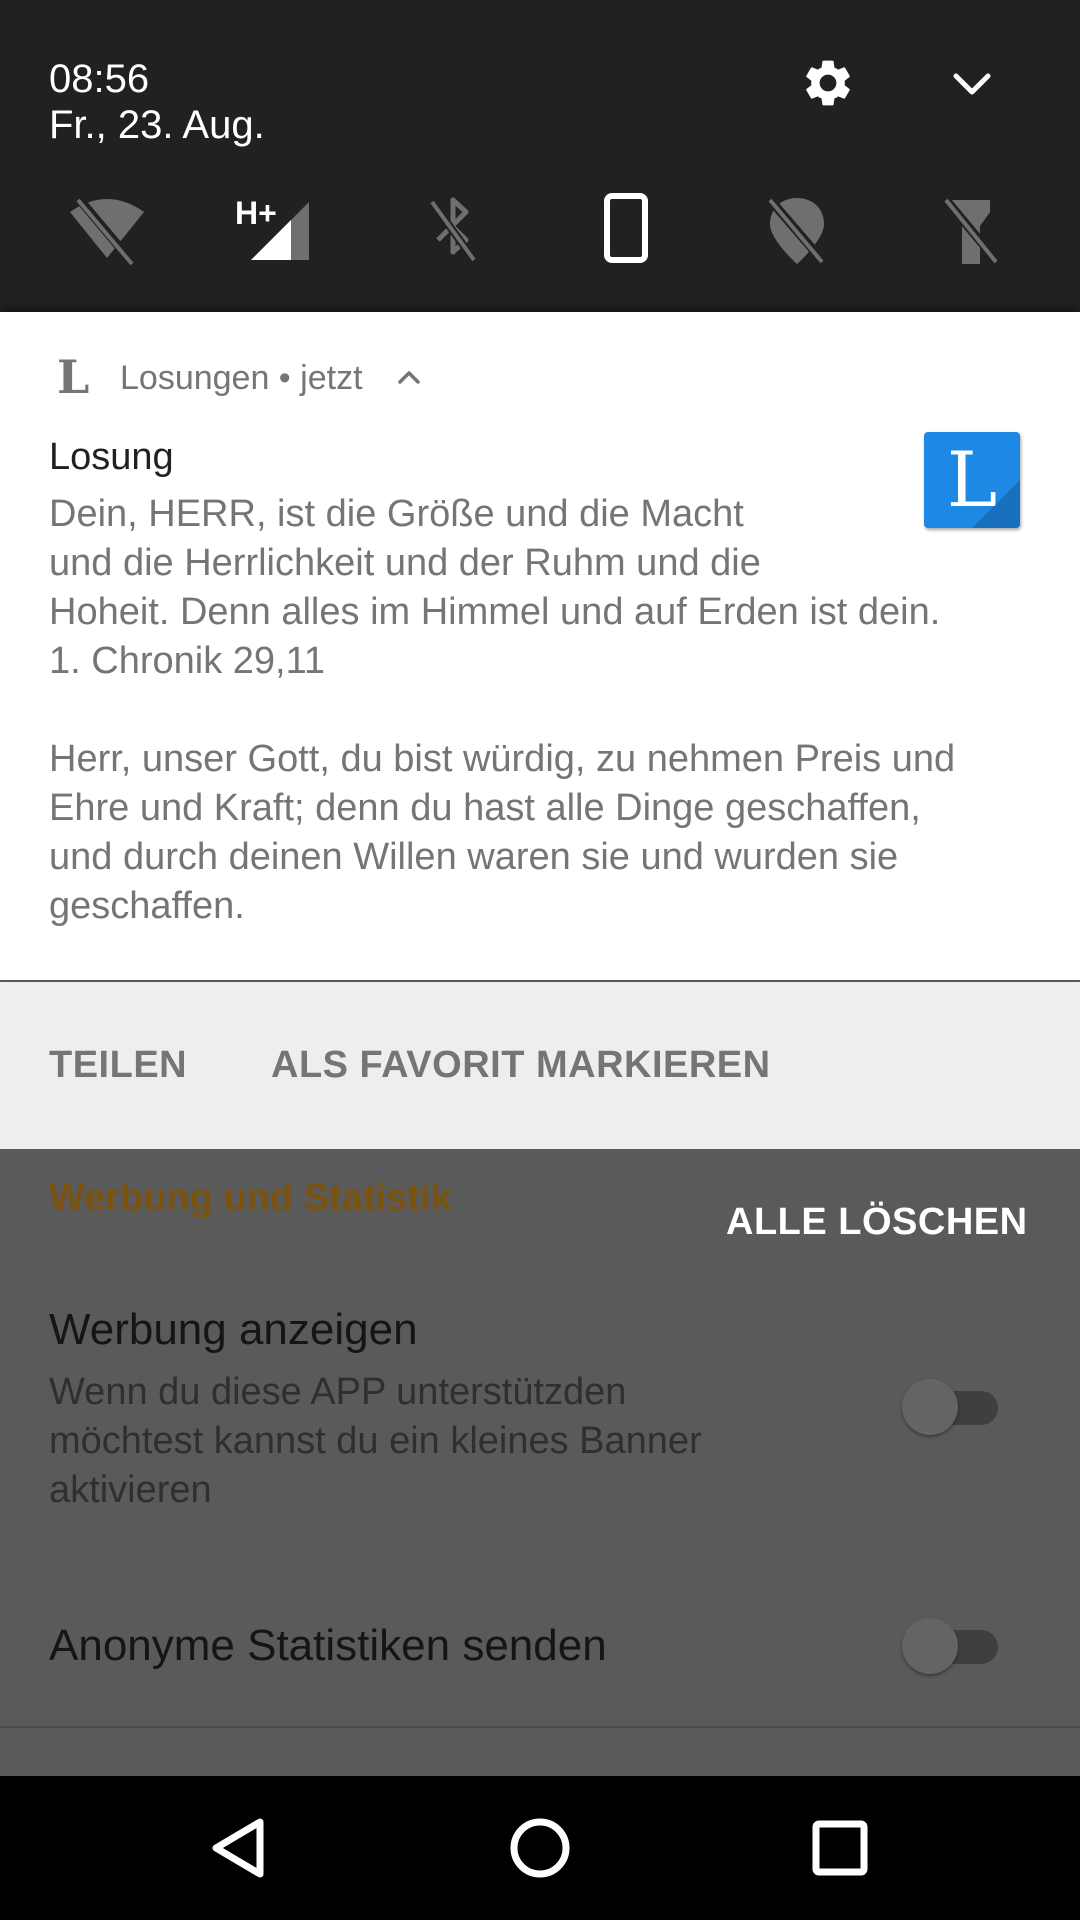  What do you see at coordinates (233, 1330) in the screenshot?
I see `ads-pref-title: Werbung anzeigen` at bounding box center [233, 1330].